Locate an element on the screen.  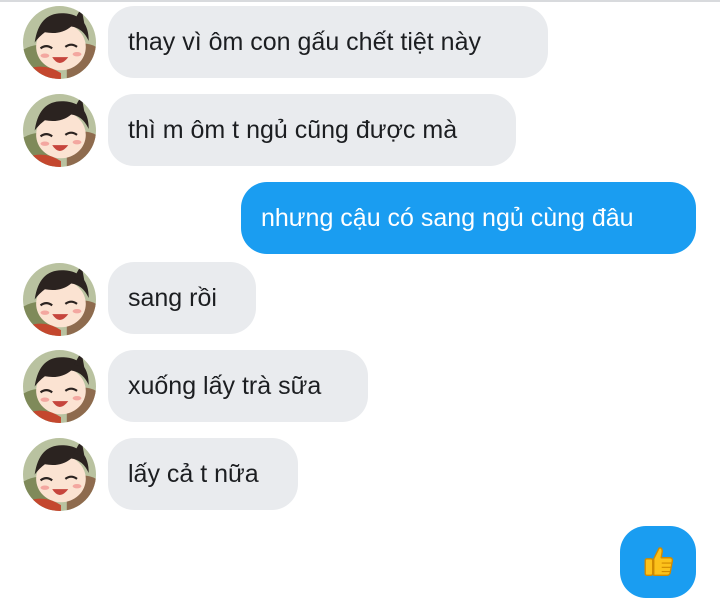
message-text: lấy cả t nữa is located at coordinates (193, 473).